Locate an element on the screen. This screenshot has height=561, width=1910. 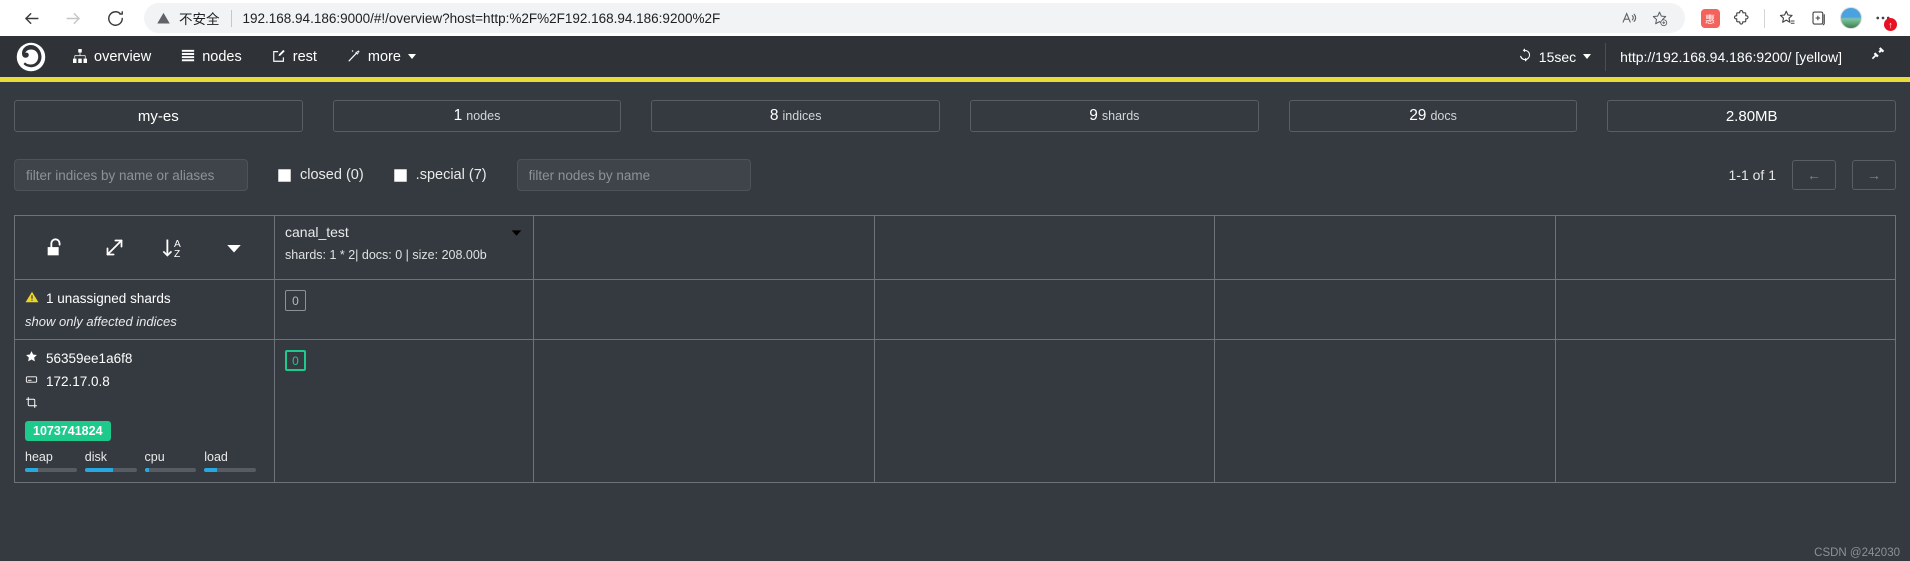
omnibox-divider is located at coordinates (231, 18).